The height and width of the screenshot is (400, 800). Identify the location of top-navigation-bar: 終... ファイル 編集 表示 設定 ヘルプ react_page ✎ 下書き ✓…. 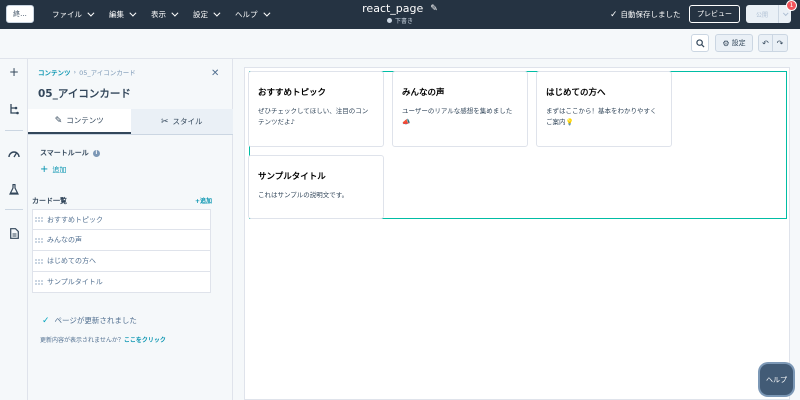
(400, 14).